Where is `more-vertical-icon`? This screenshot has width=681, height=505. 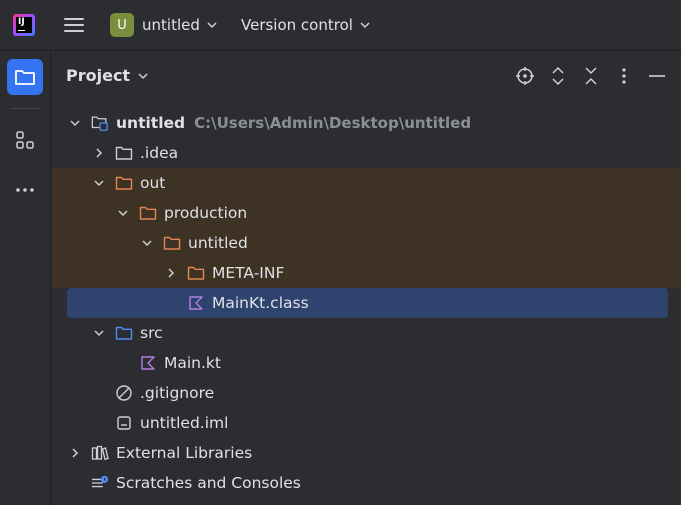
more-vertical-icon is located at coordinates (624, 76).